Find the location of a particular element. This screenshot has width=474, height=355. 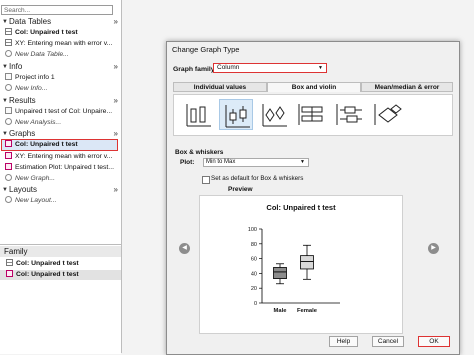

tab-individual-values: Individual values is located at coordinates (220, 87).